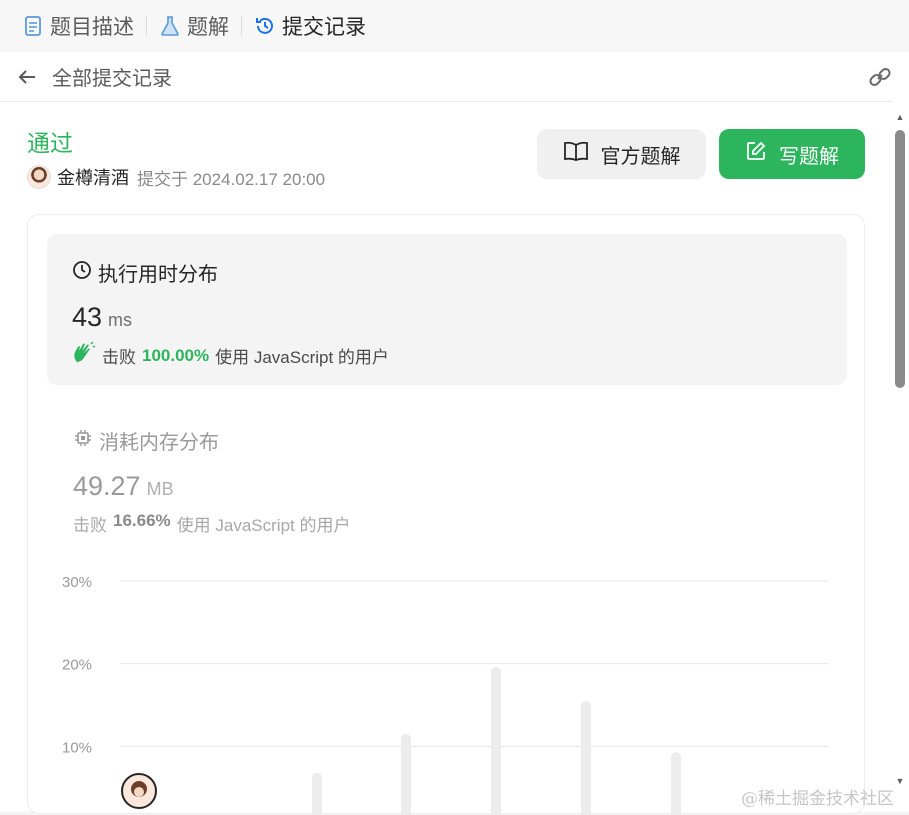 Image resolution: width=909 pixels, height=815 pixels. Describe the element at coordinates (900, 432) in the screenshot. I see `scrollbar: ▲ ▼` at that location.